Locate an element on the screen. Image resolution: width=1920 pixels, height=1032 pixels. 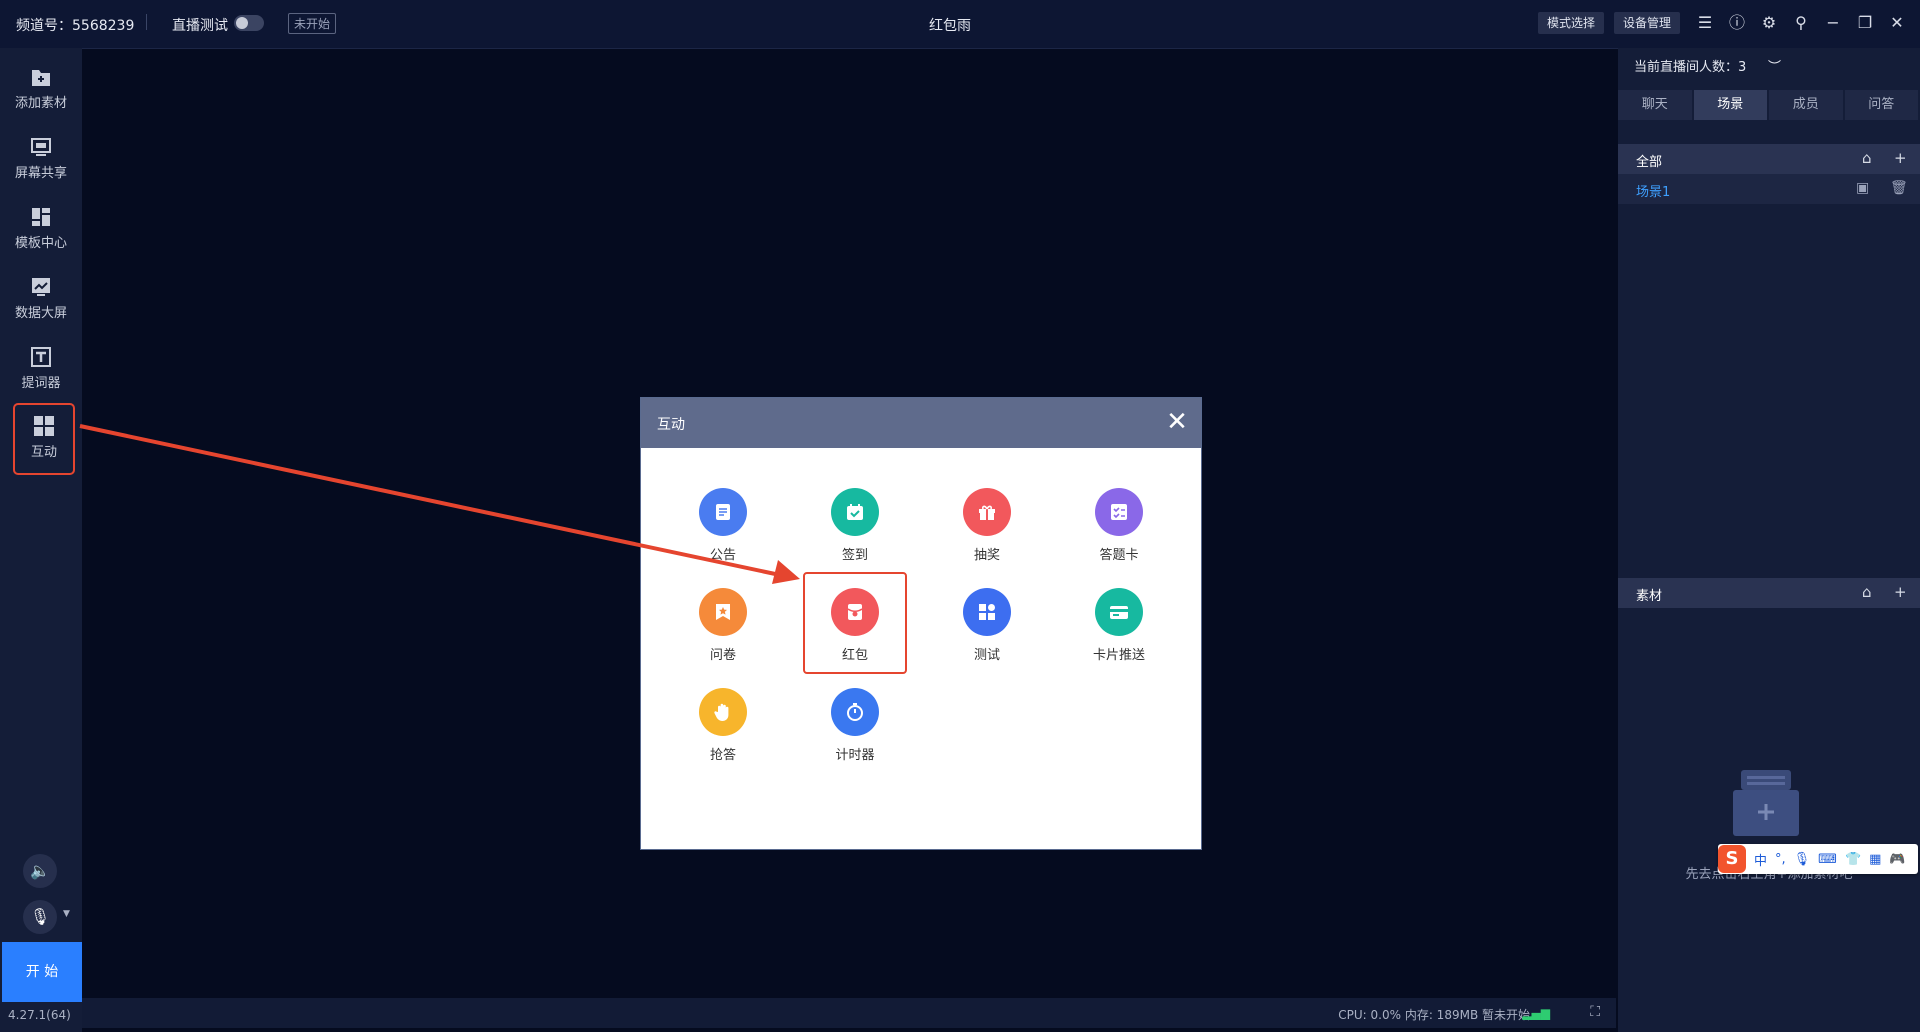
item-label: 测试 is located at coordinates (986, 655).